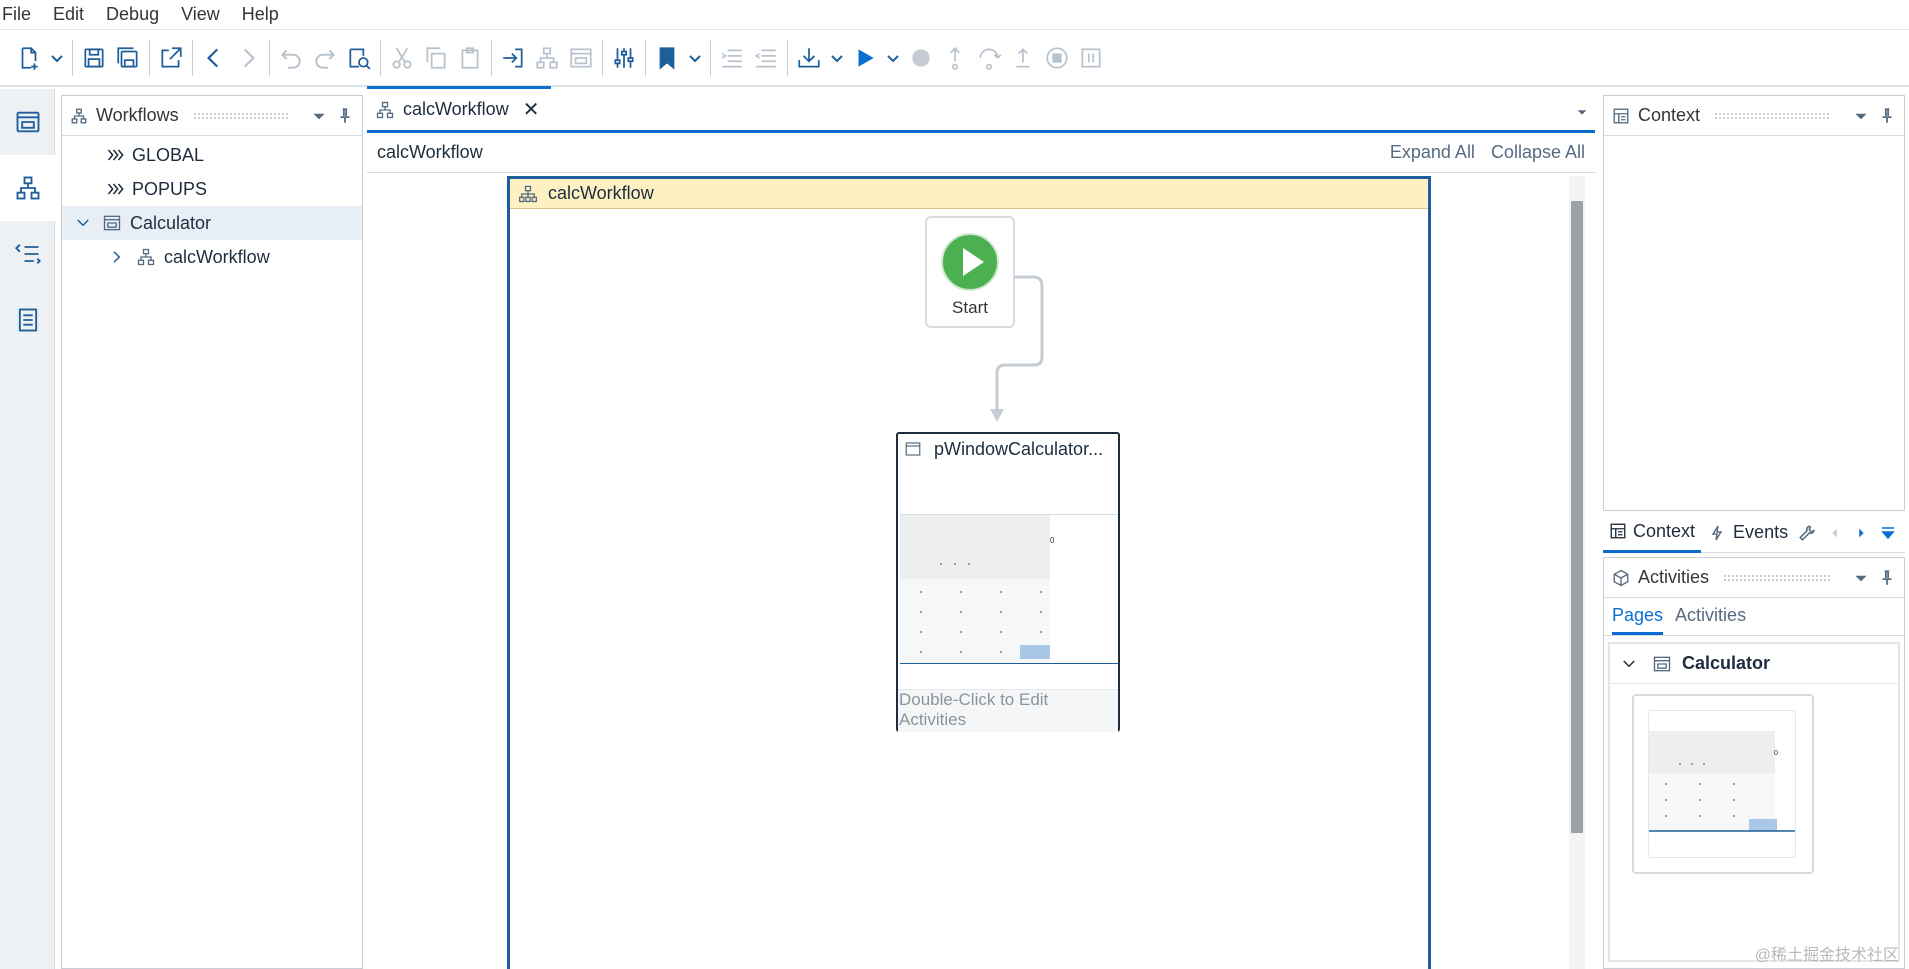 This screenshot has height=969, width=1909. Describe the element at coordinates (21, 14) in the screenshot. I see `menu-file: File` at that location.